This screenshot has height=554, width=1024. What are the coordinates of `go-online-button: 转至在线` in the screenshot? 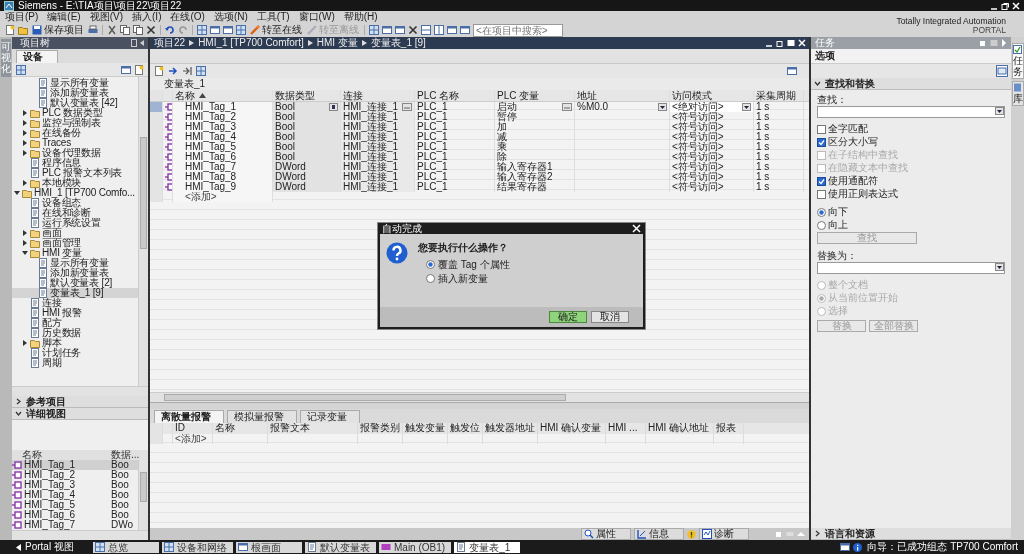 It's located at (276, 30).